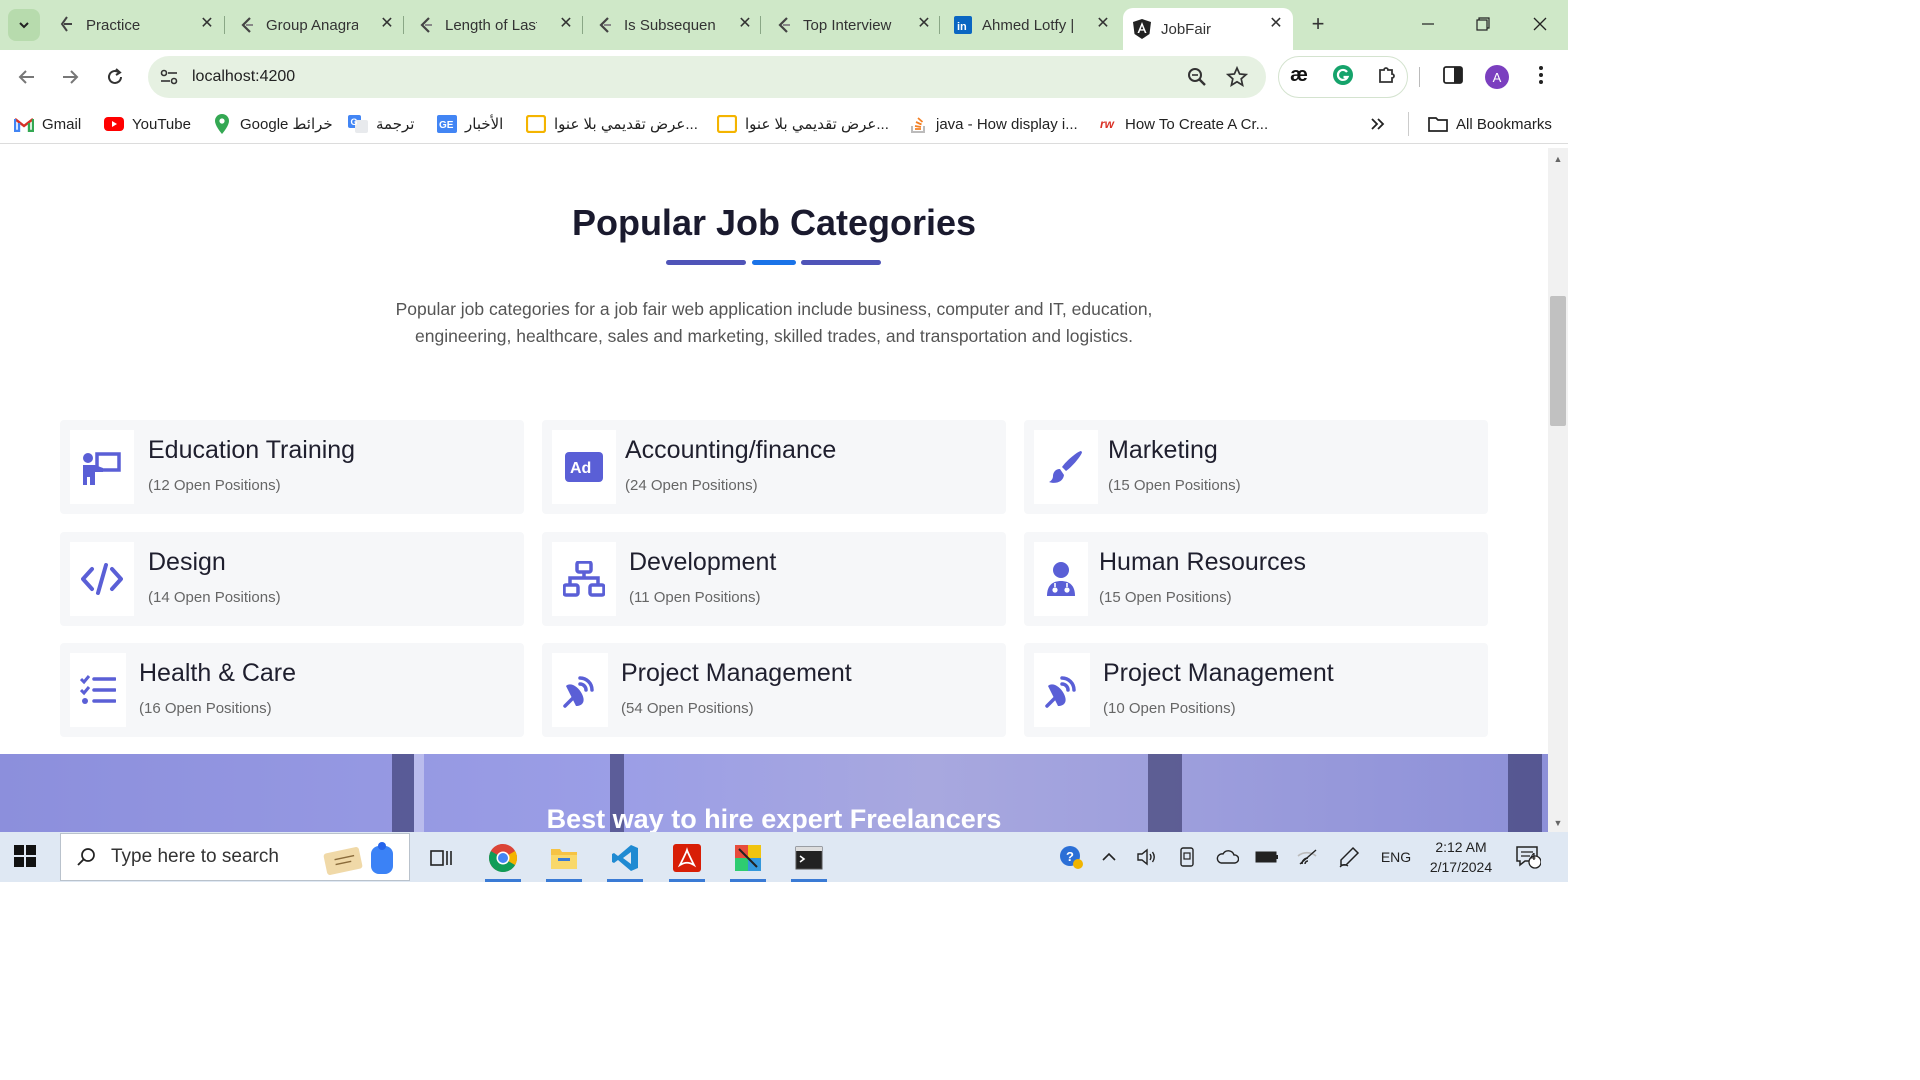  I want to click on reload-button, so click(115, 77).